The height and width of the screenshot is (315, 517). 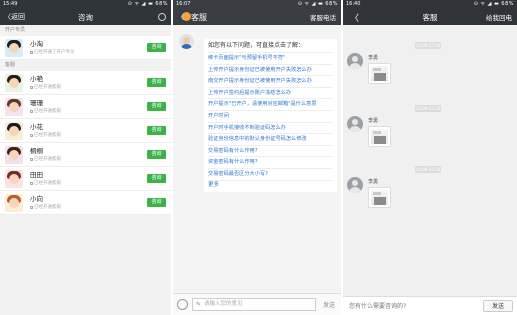 I want to click on contact-row: 珊珊 已经开通客服 咨询, so click(x=85, y=107).